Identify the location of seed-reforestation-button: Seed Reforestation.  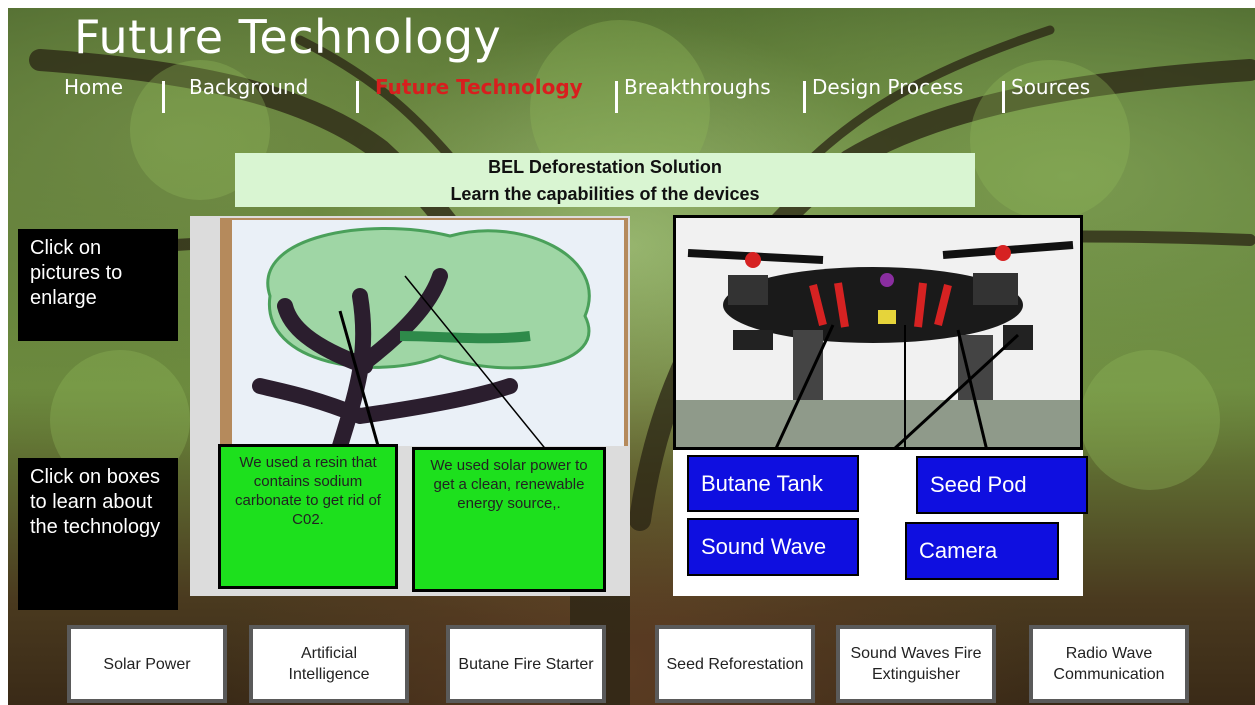
(735, 664).